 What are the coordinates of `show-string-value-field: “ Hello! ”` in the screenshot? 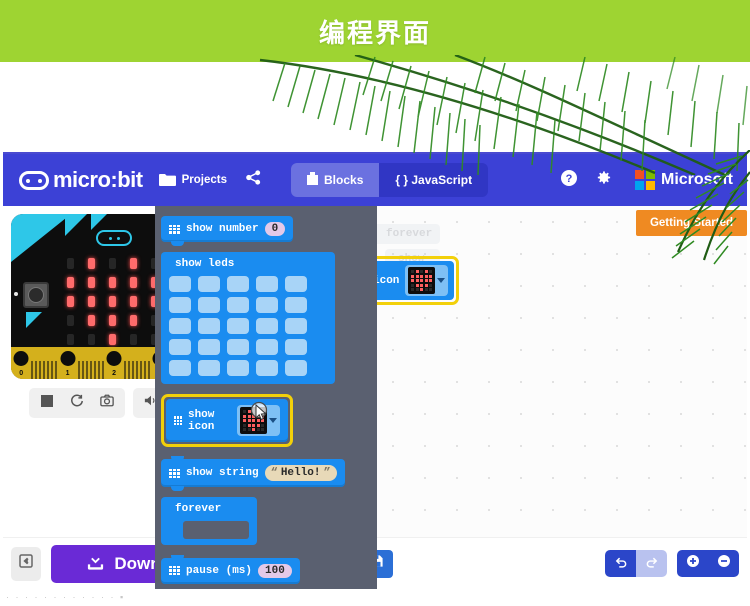 It's located at (300, 473).